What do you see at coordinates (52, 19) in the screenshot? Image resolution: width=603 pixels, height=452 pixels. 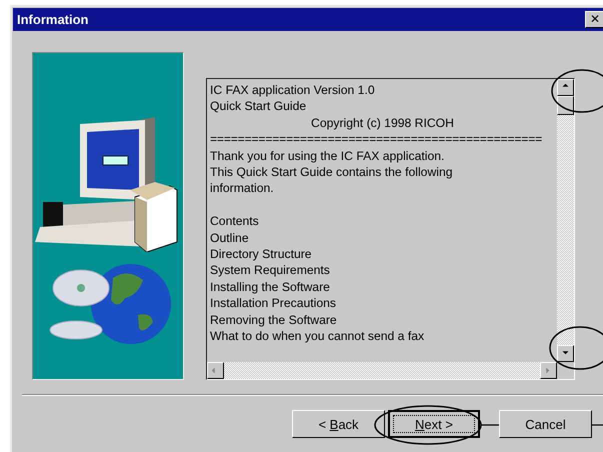 I see `window-title: Information` at bounding box center [52, 19].